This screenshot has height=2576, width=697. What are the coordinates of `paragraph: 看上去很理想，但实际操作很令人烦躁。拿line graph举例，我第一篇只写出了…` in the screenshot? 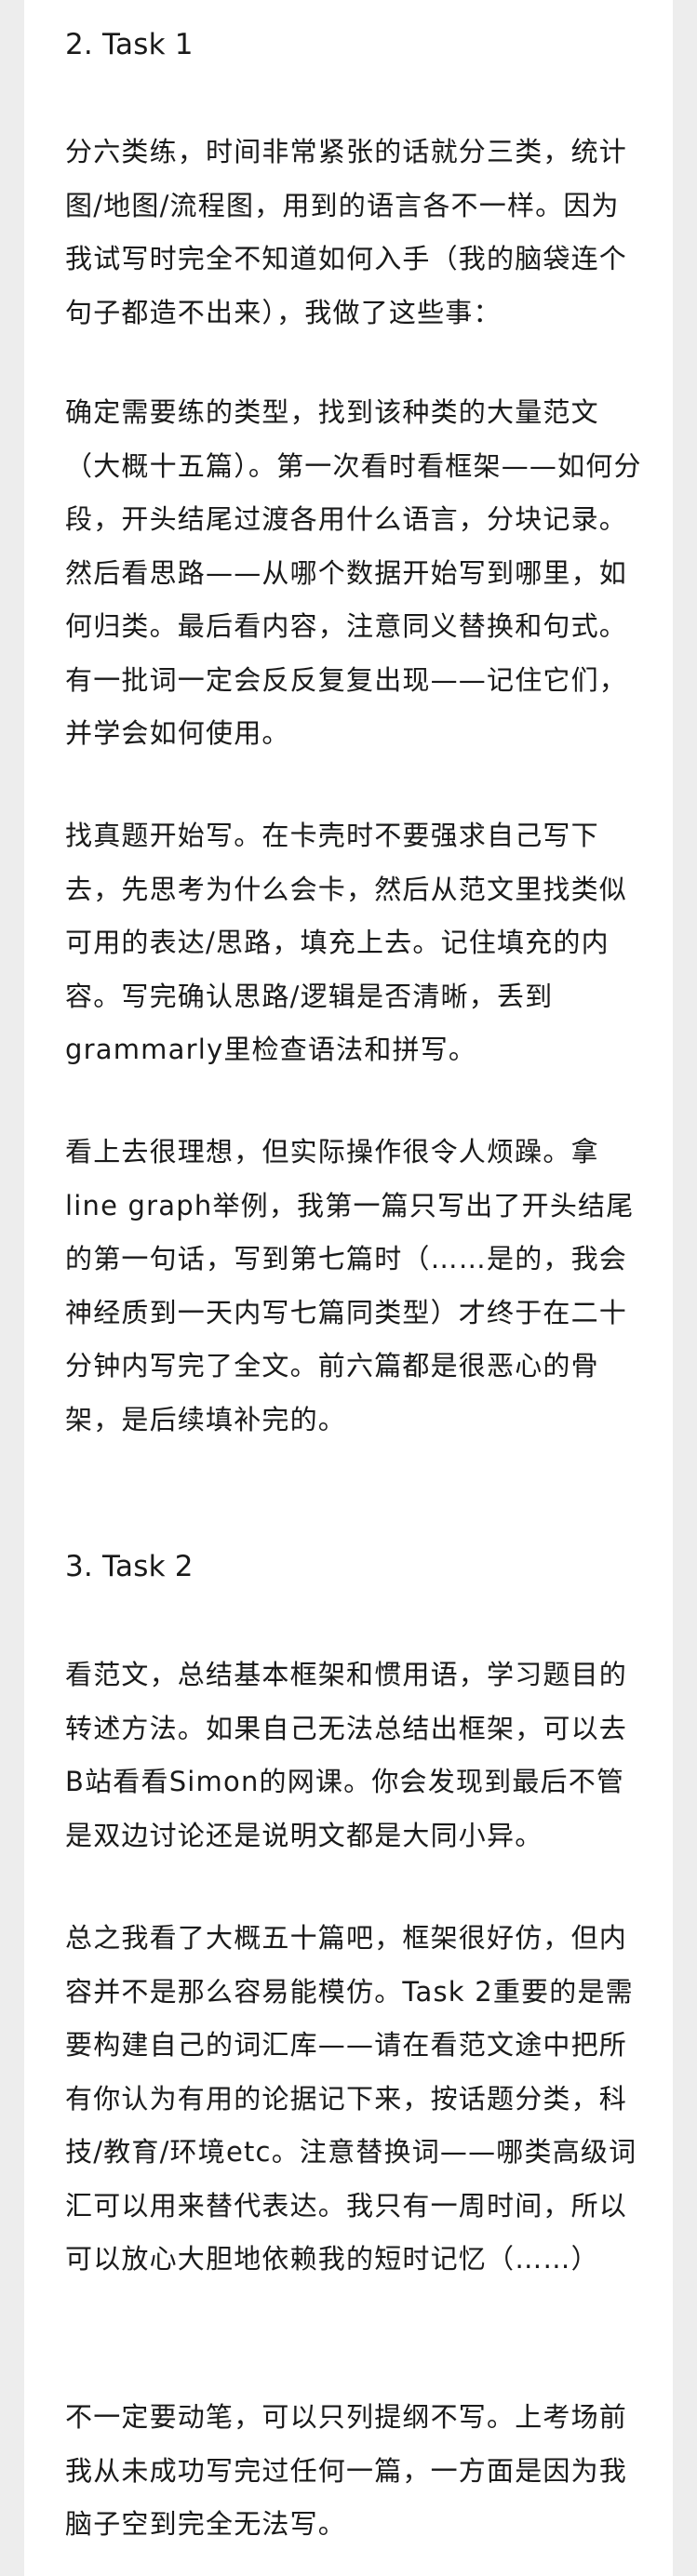 It's located at (350, 1285).